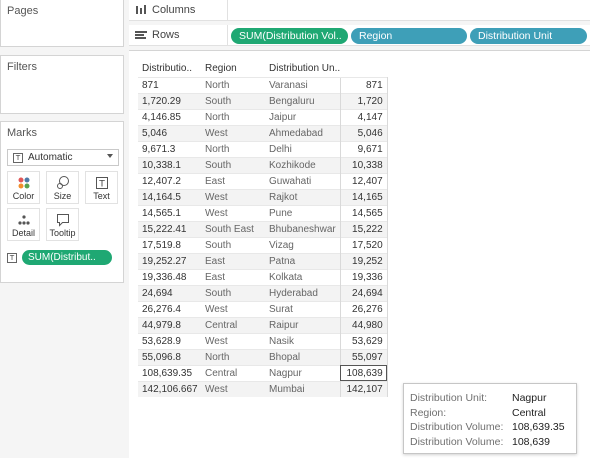 The image size is (590, 458). I want to click on cell-distribution-volume: 15,222.41, so click(169, 228).